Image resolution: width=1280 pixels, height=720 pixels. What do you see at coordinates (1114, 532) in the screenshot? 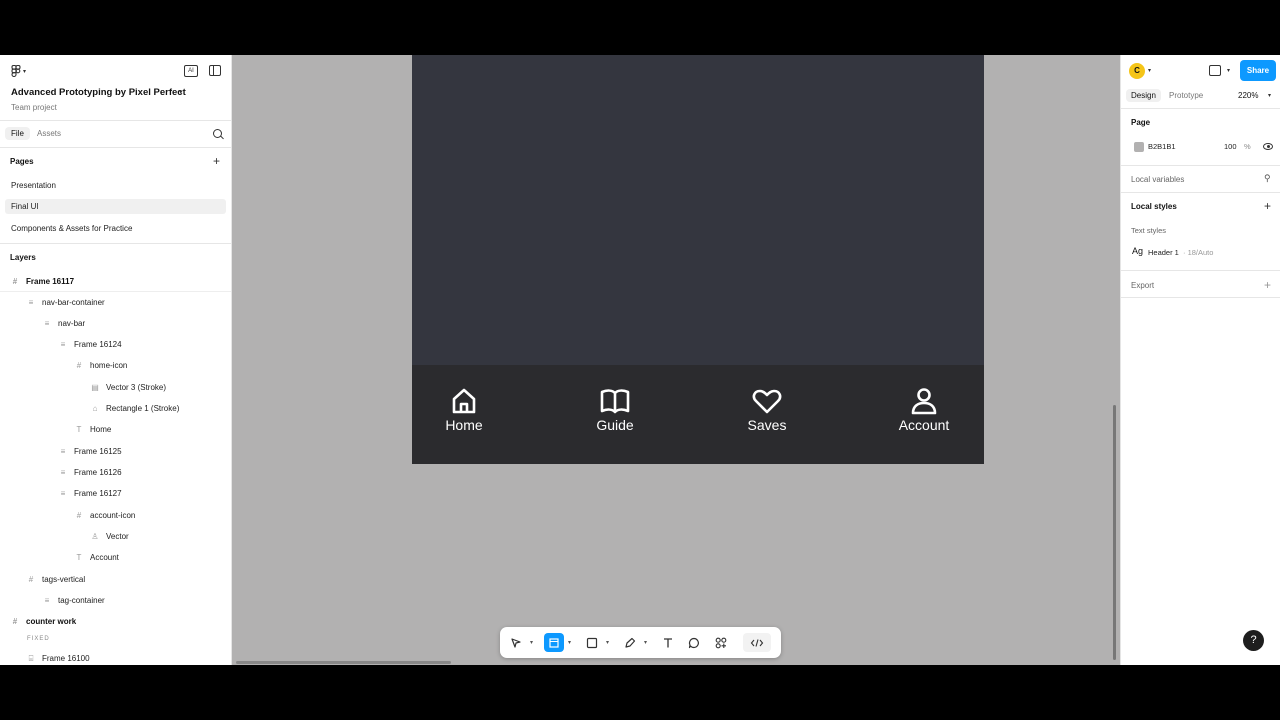
I see `vertical-scrollbar` at bounding box center [1114, 532].